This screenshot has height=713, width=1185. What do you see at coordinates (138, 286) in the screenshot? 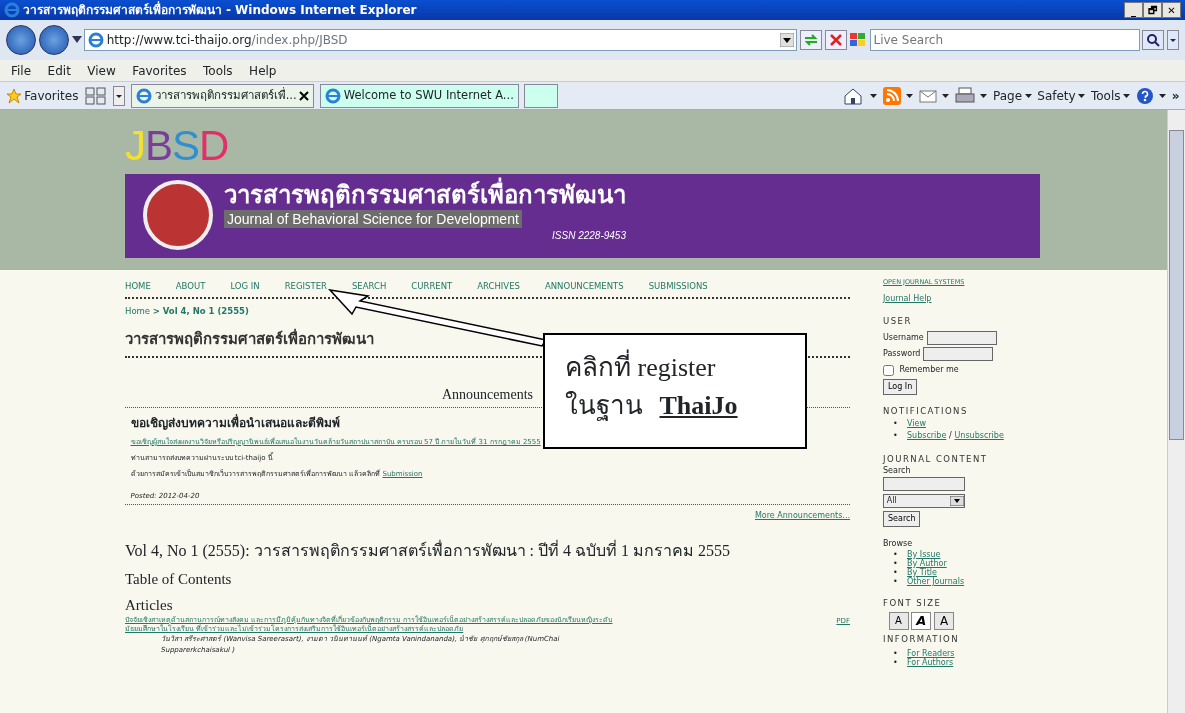
I see `nav-link: HOME` at bounding box center [138, 286].